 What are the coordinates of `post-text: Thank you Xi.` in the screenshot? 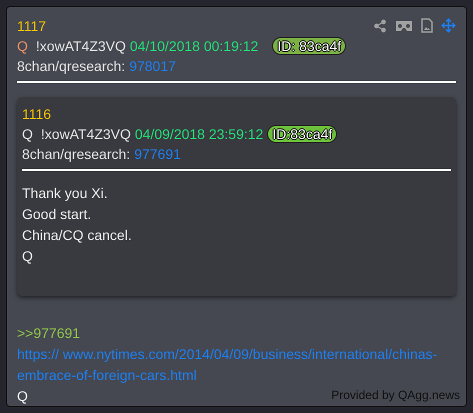 It's located at (65, 193).